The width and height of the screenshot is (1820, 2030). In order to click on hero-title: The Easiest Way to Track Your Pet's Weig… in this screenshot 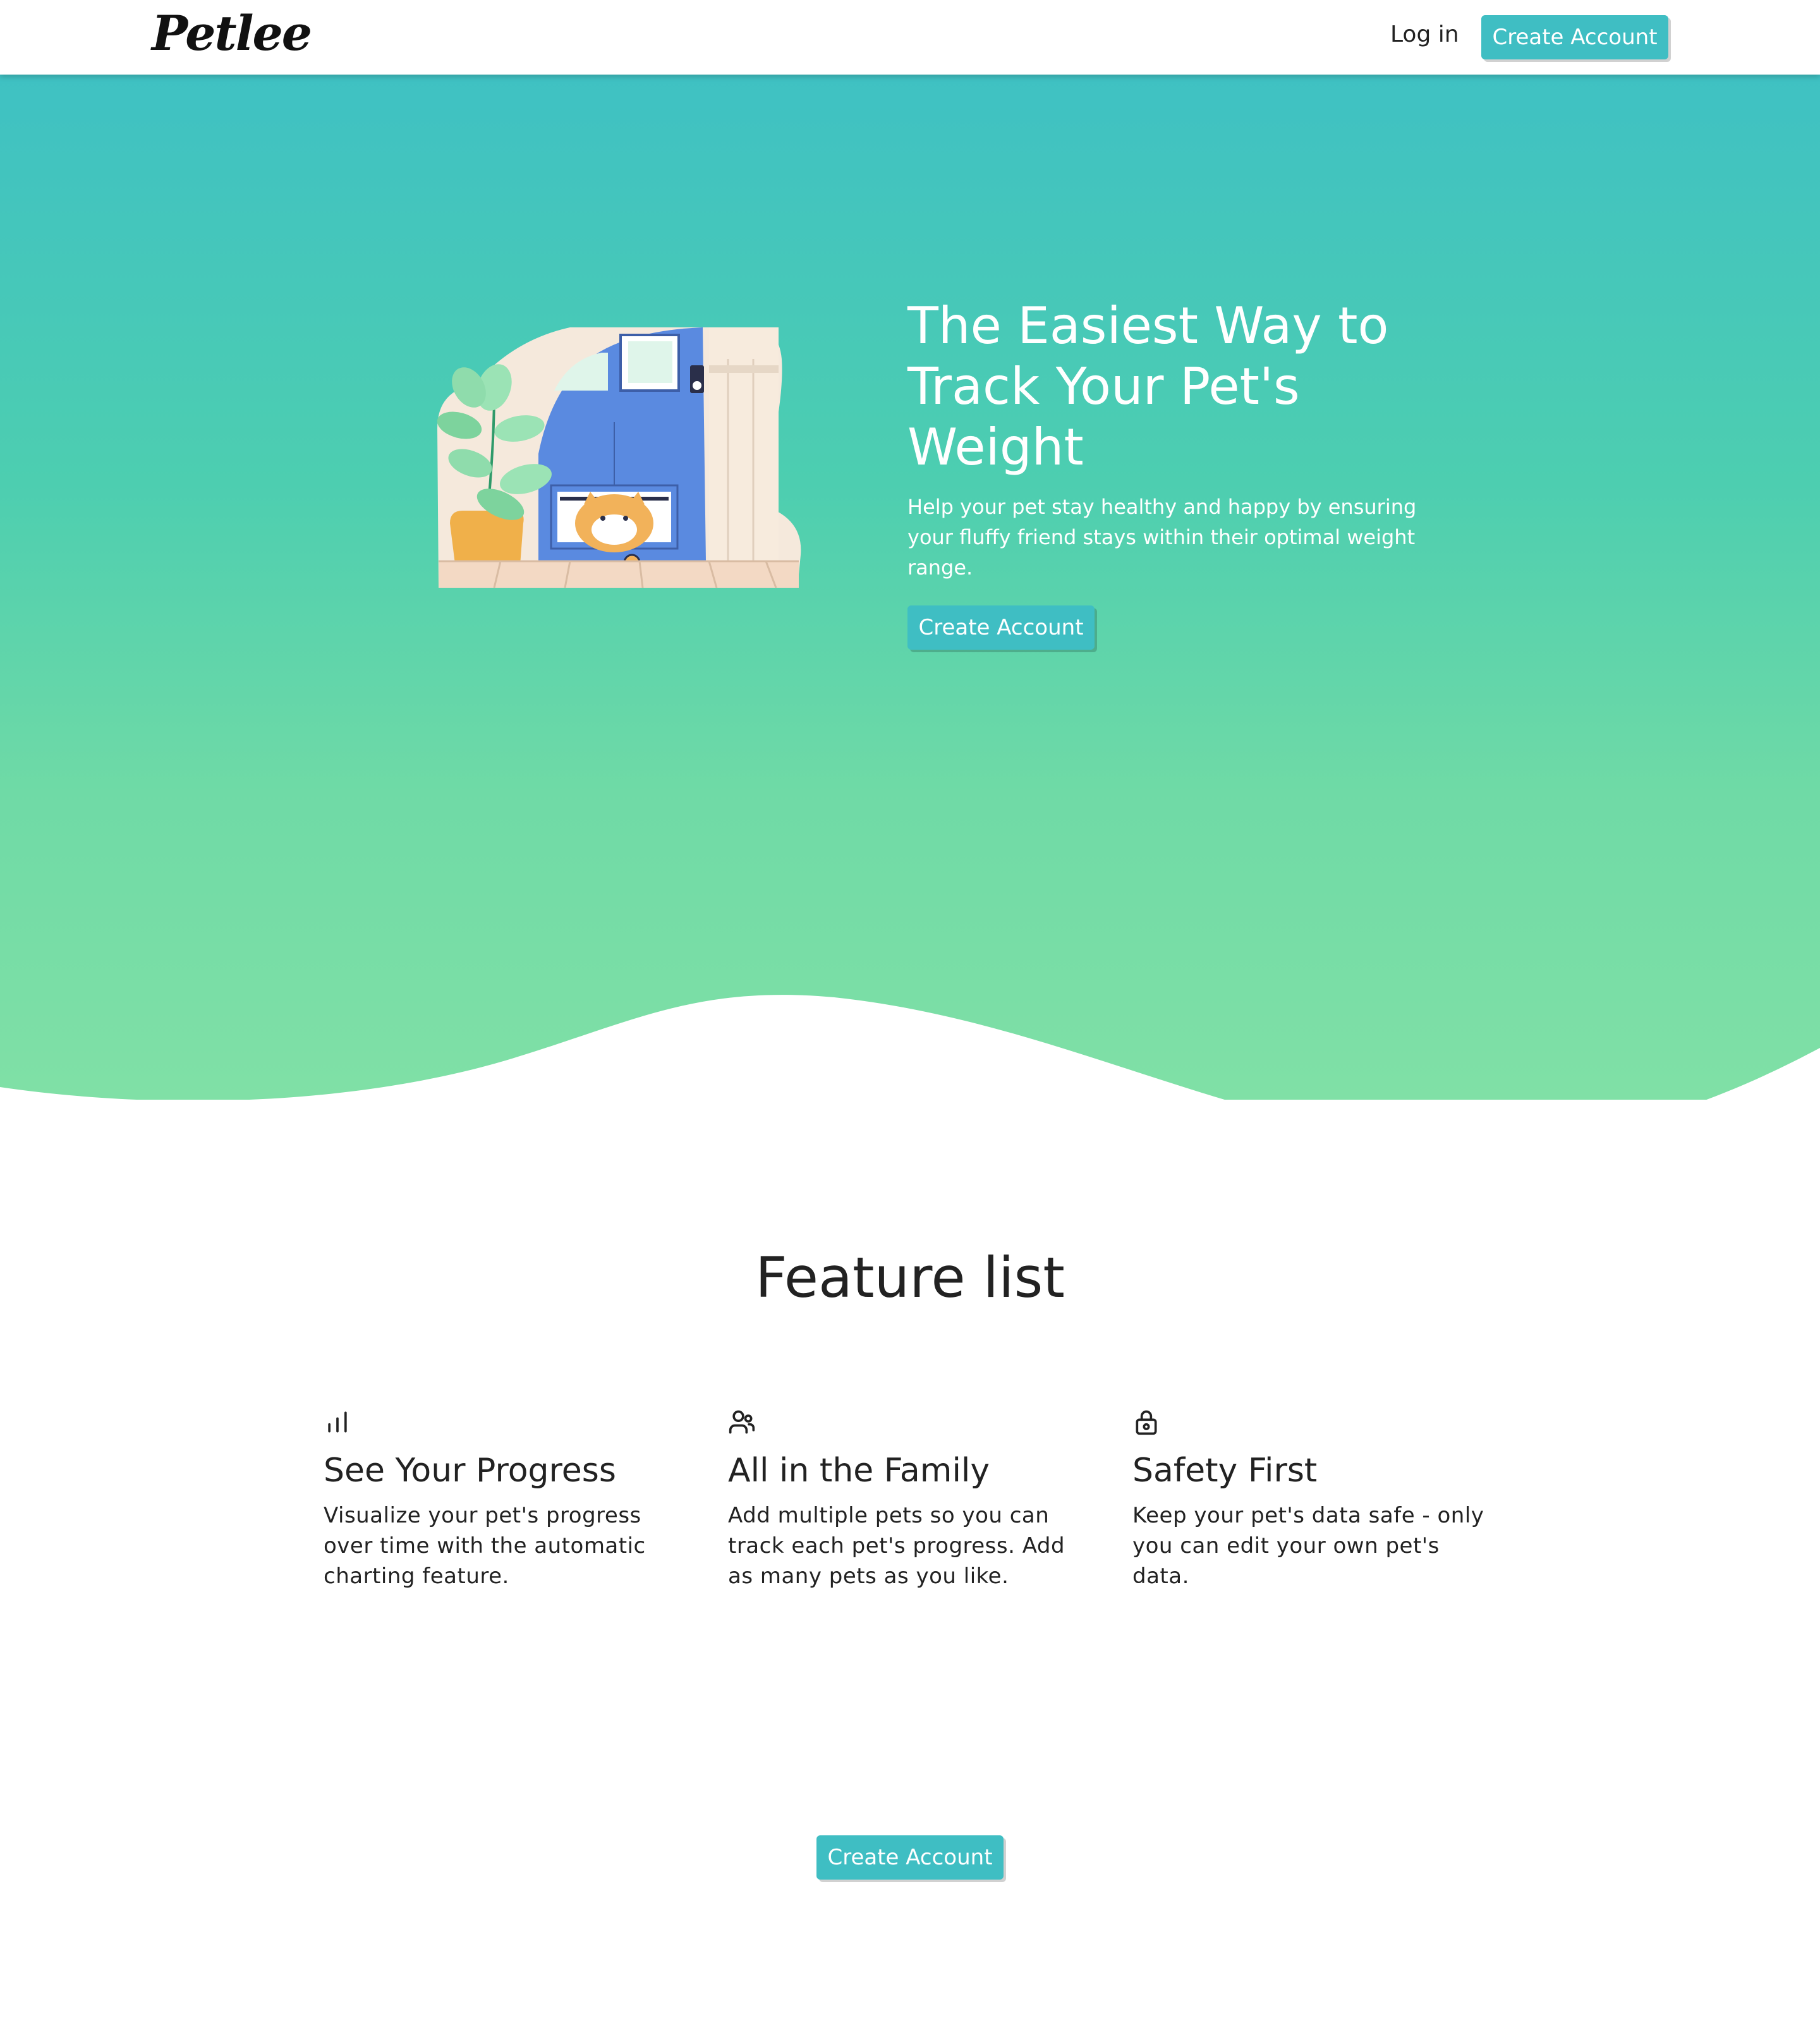, I will do `click(1148, 386)`.